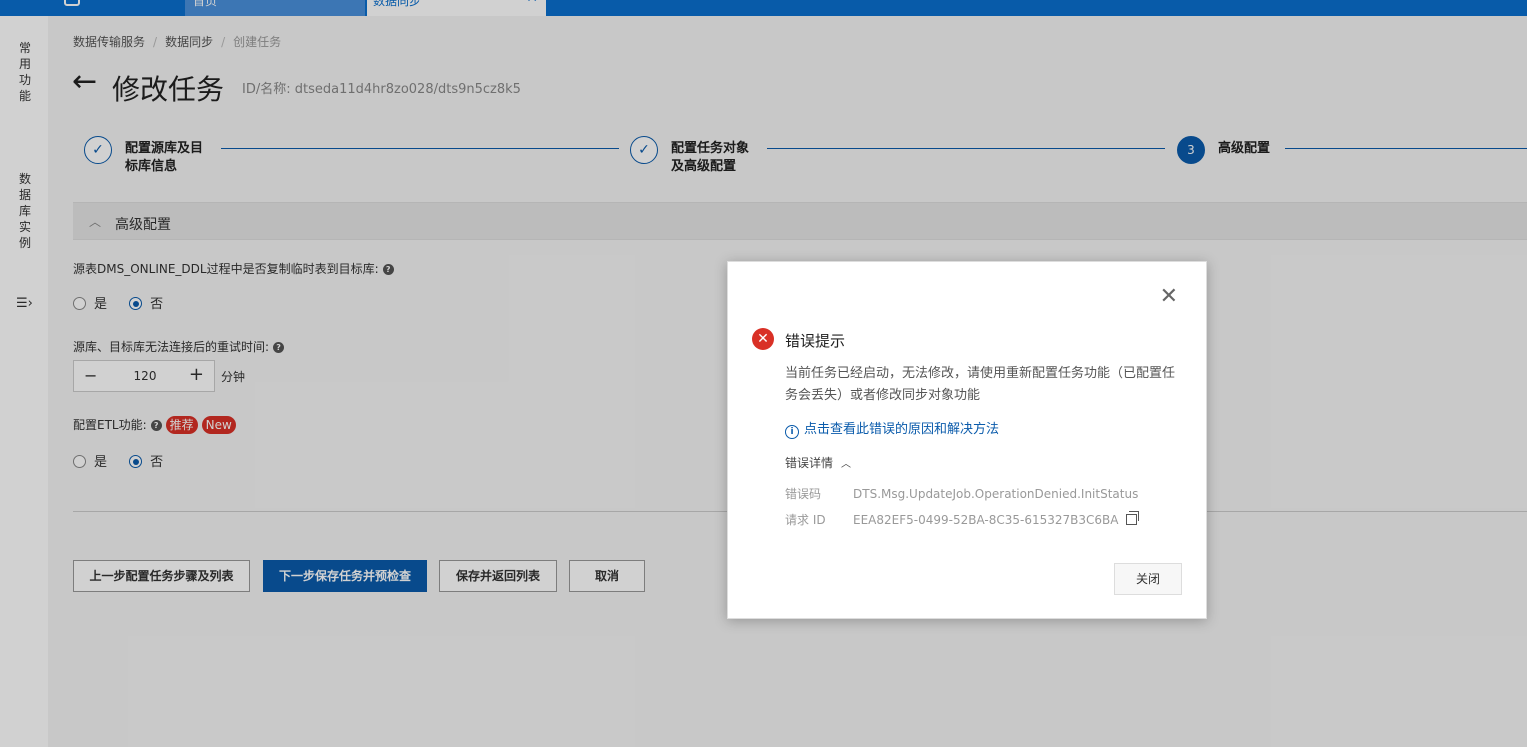 This screenshot has height=747, width=1527. I want to click on error-help-link: i 点击查看此错误的原因和解决方法, so click(892, 428).